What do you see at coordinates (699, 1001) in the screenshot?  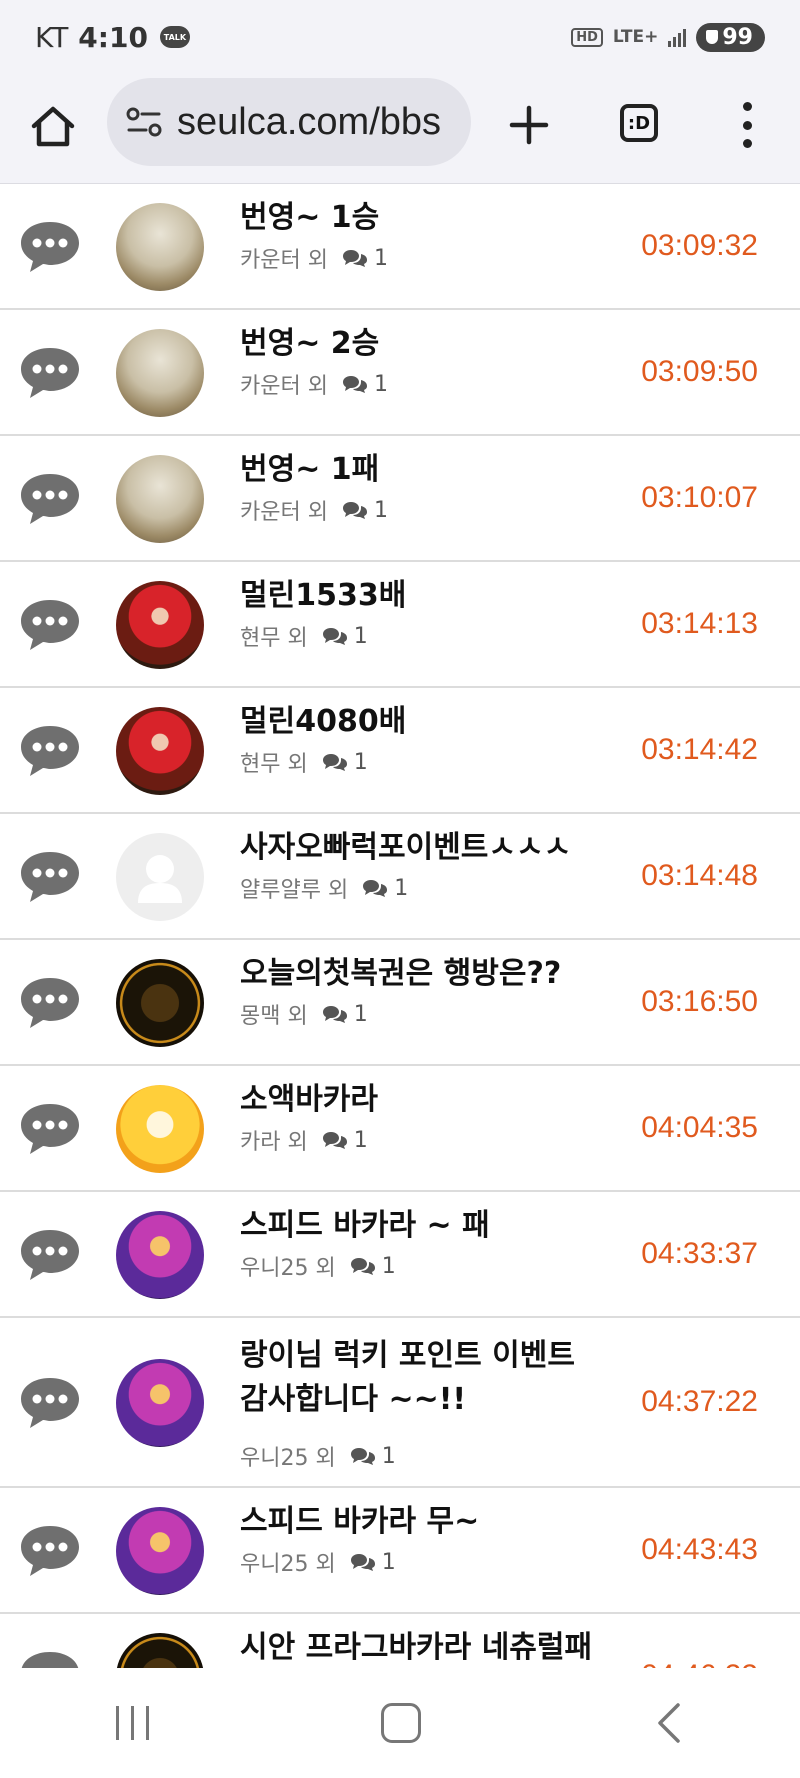 I see `post-time: 03:16:50` at bounding box center [699, 1001].